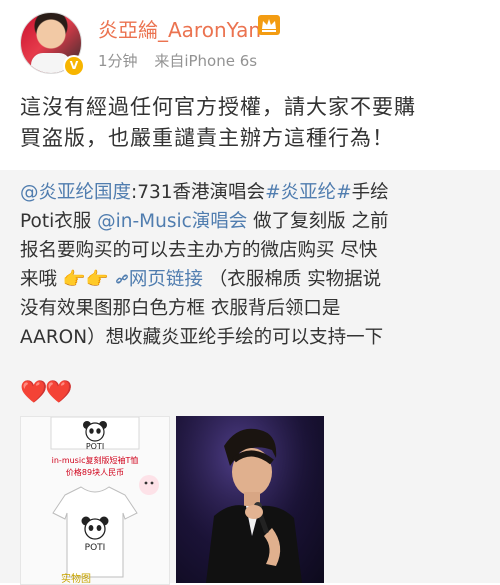 Image resolution: width=500 pixels, height=585 pixels. What do you see at coordinates (166, 279) in the screenshot?
I see `web-link-label: 网页链接` at bounding box center [166, 279].